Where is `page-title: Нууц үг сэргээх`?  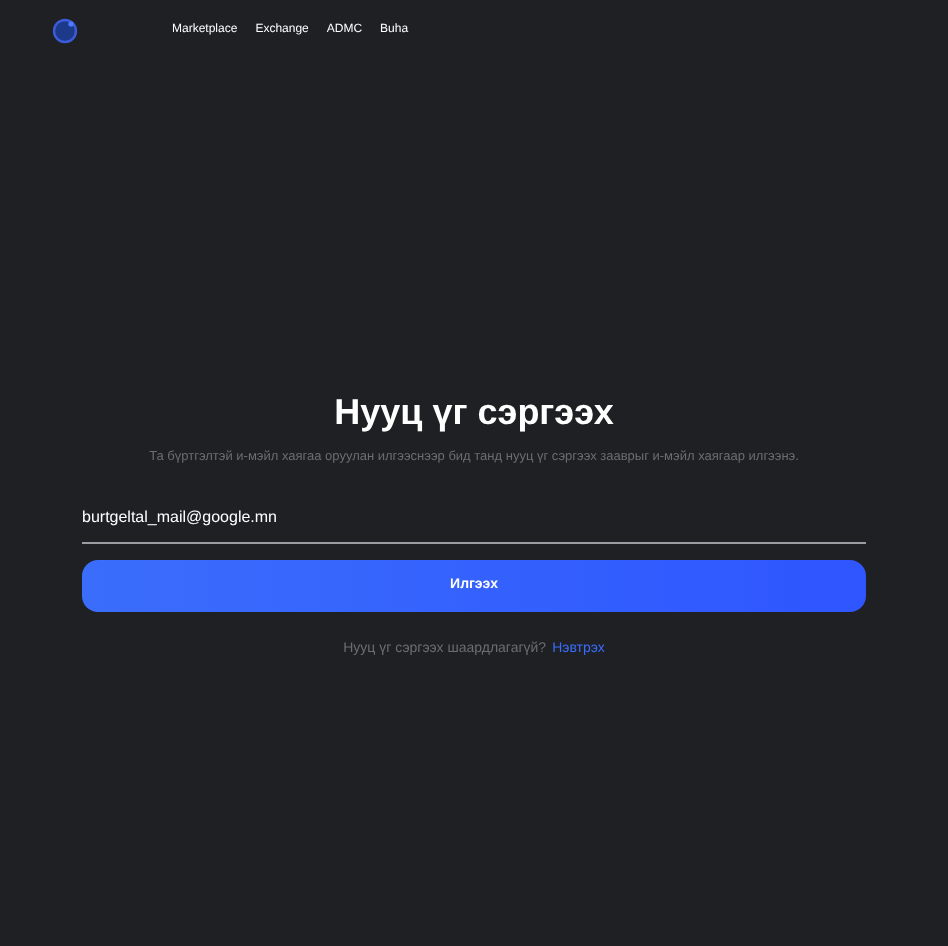
page-title: Нууц үг сэргээх is located at coordinates (474, 412).